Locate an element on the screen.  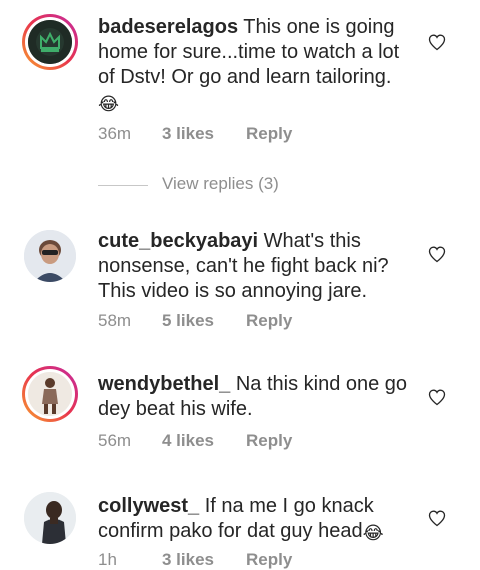
comment-meta: 1h 3 likes Reply is located at coordinates (195, 560).